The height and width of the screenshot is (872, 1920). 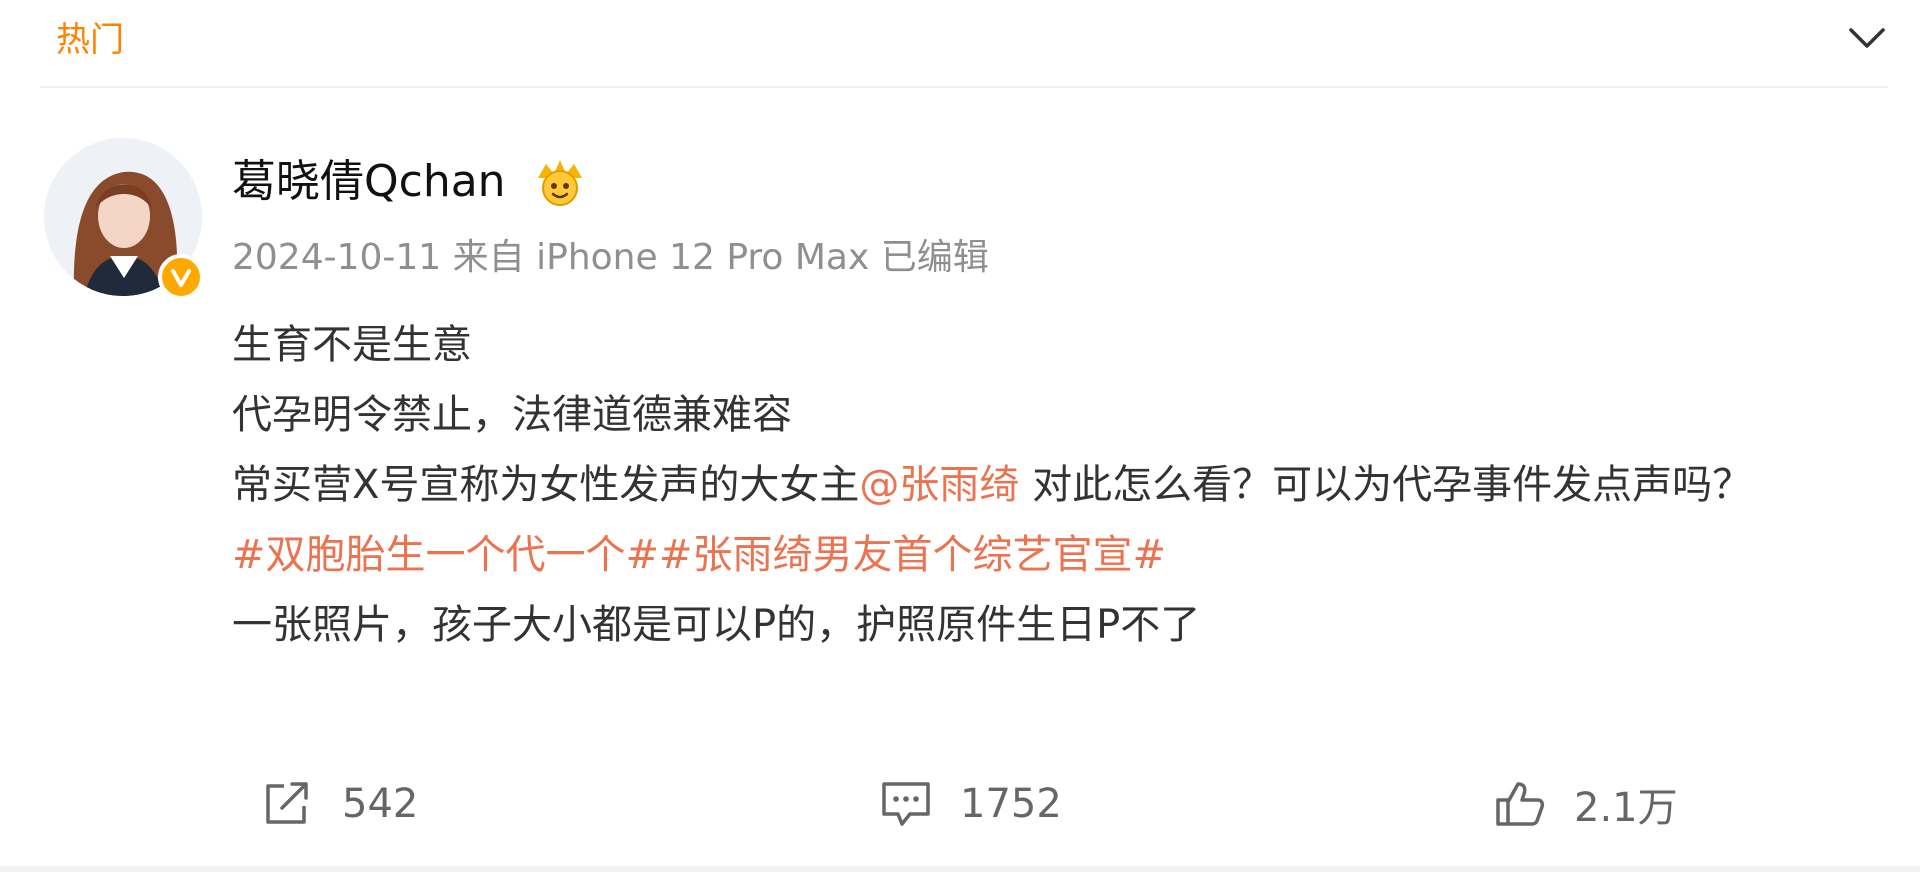 I want to click on like-count: 2.1万, so click(x=1626, y=808).